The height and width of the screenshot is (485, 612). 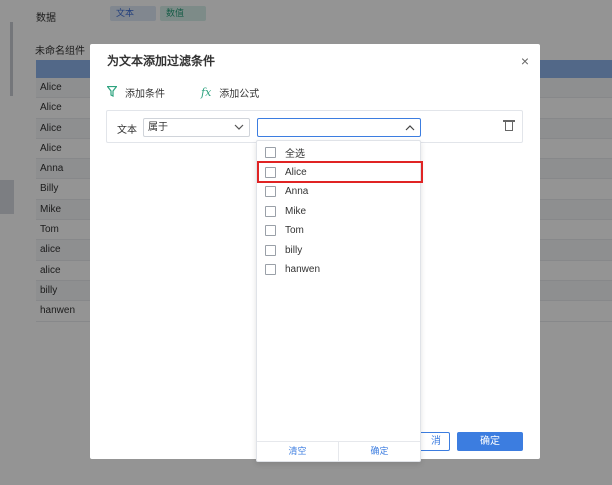 I want to click on option-anna: Anna, so click(x=286, y=191).